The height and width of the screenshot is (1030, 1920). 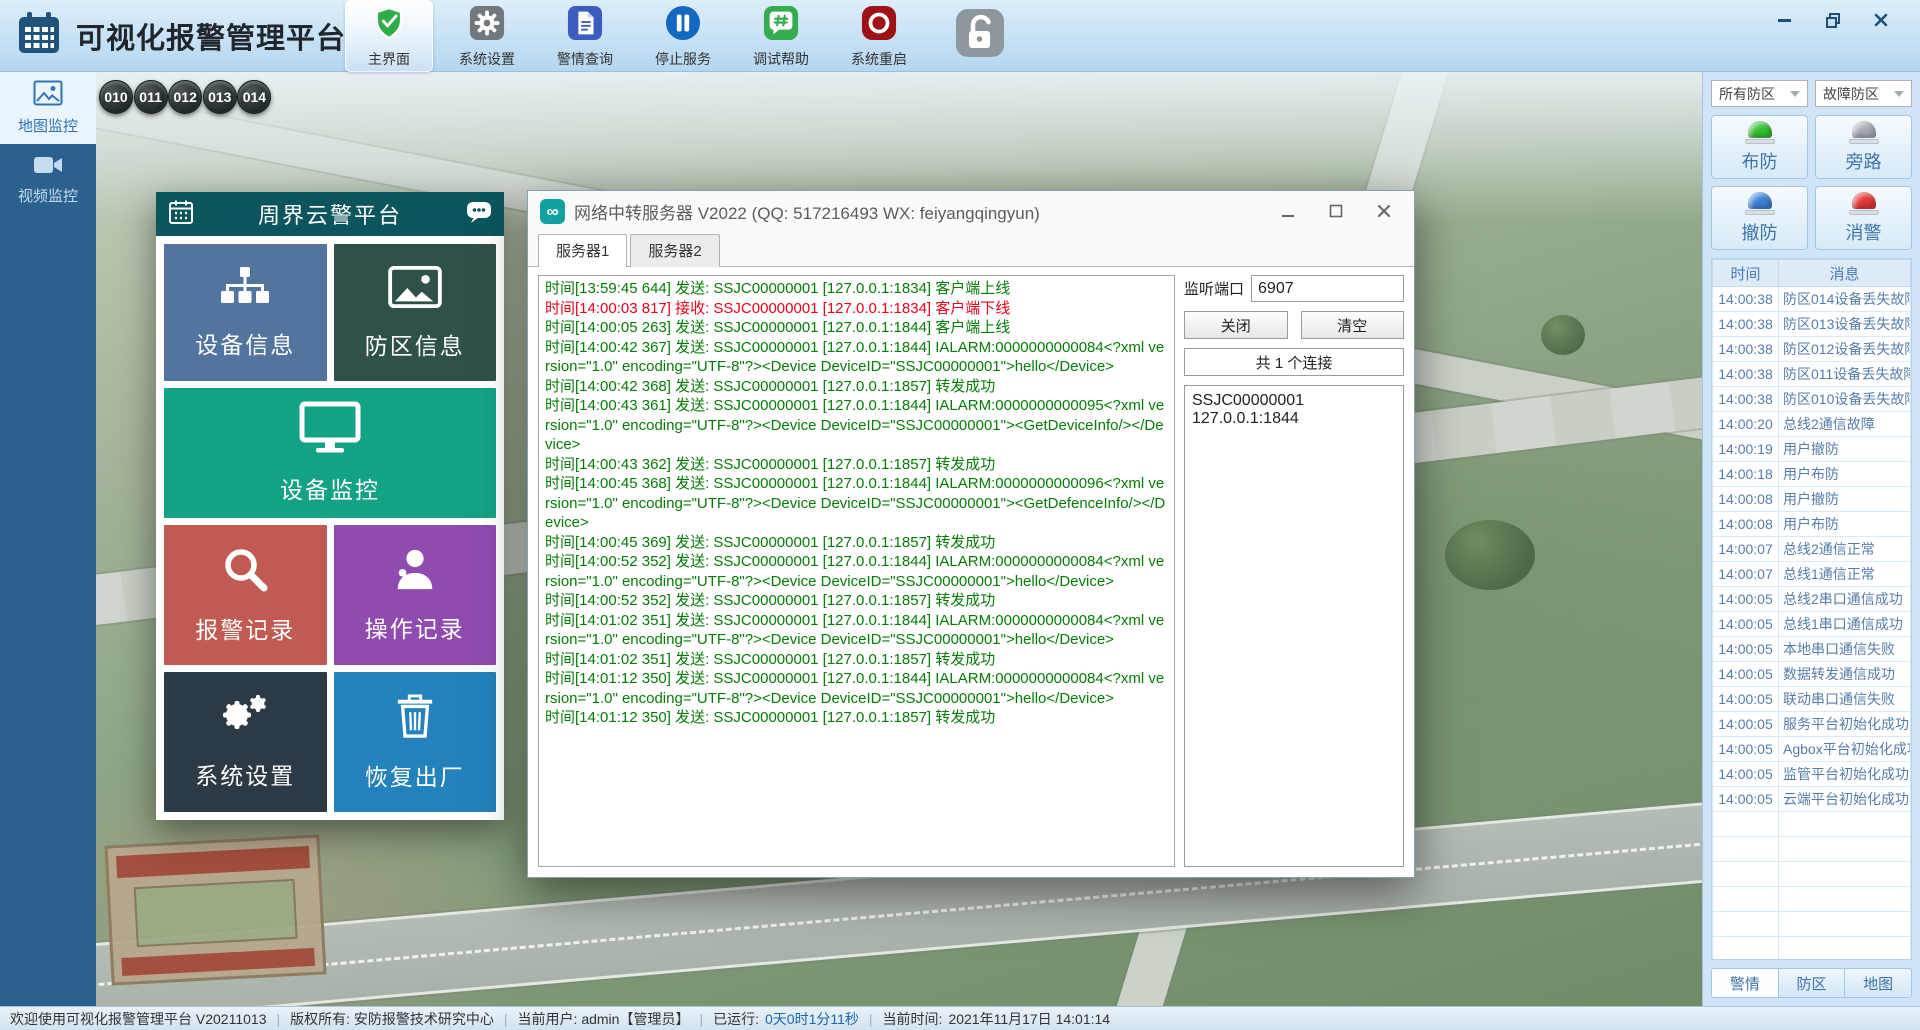 I want to click on nav-stop-service: 停止服务, so click(x=683, y=36).